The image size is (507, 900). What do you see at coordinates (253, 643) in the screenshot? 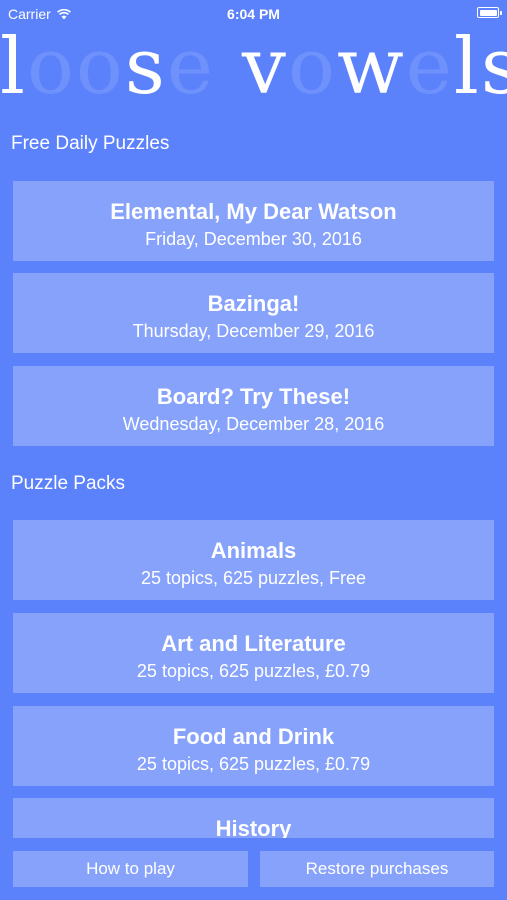
I see `card-title: Art and Literature` at bounding box center [253, 643].